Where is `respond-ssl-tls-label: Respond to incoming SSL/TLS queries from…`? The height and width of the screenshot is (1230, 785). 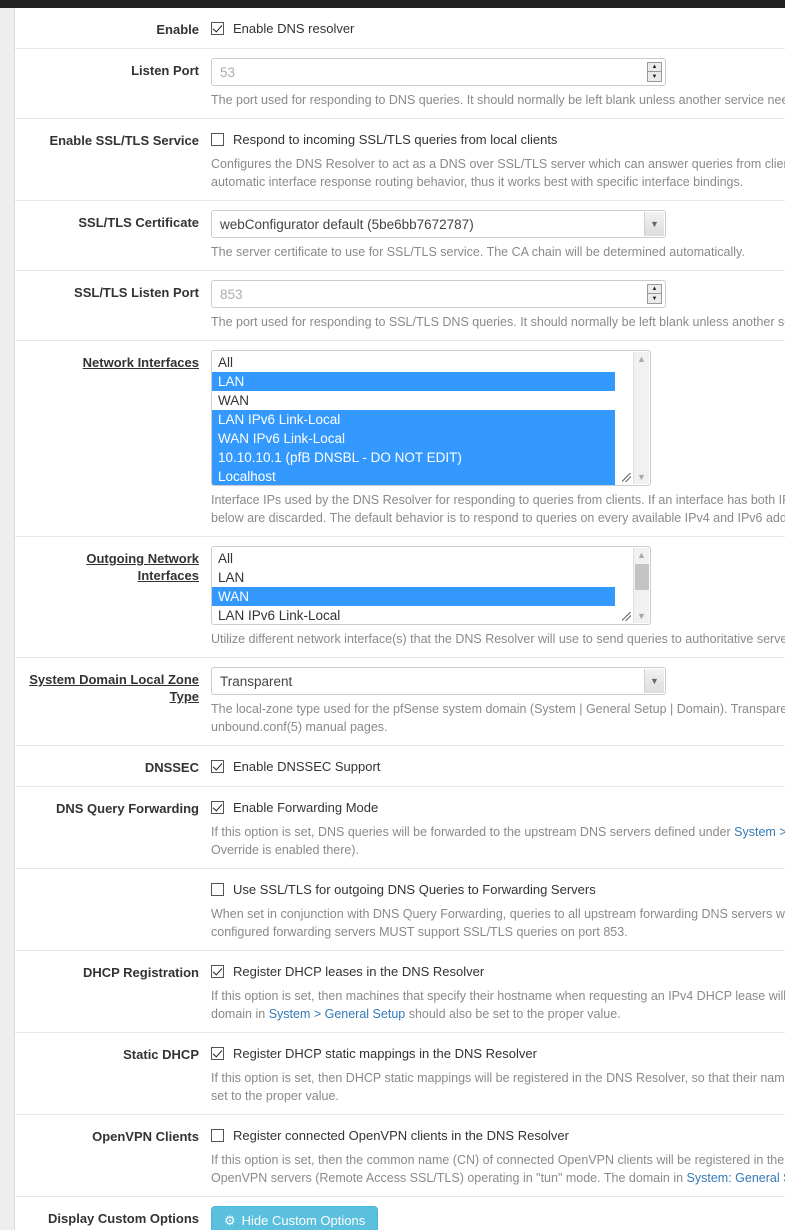 respond-ssl-tls-label: Respond to incoming SSL/TLS queries from… is located at coordinates (395, 139).